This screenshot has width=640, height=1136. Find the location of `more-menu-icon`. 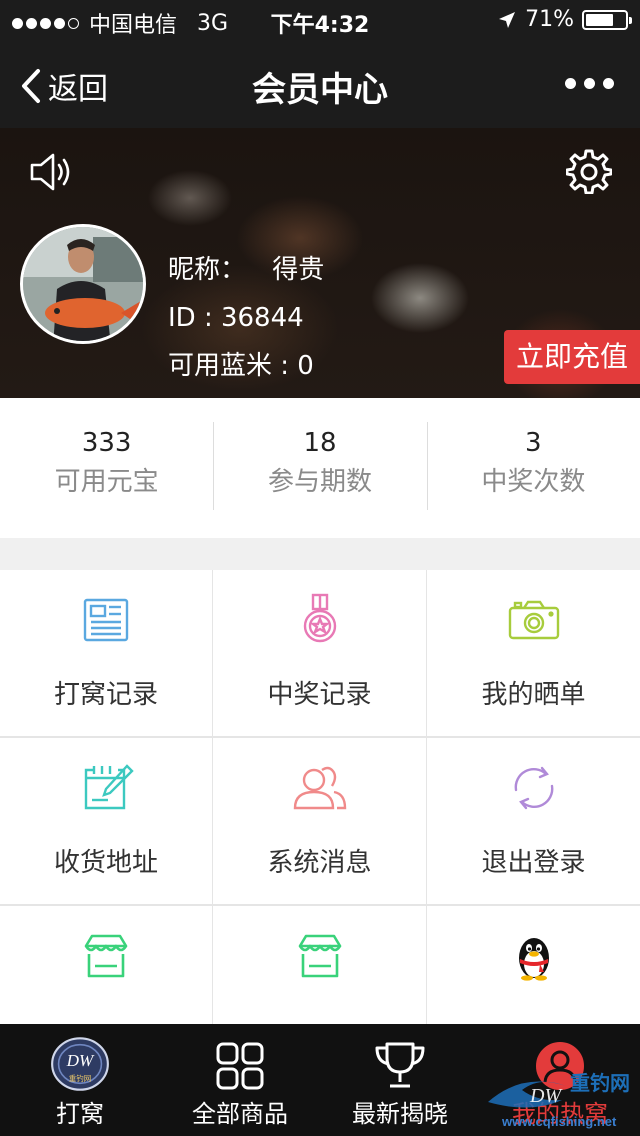

more-menu-icon is located at coordinates (589, 83).